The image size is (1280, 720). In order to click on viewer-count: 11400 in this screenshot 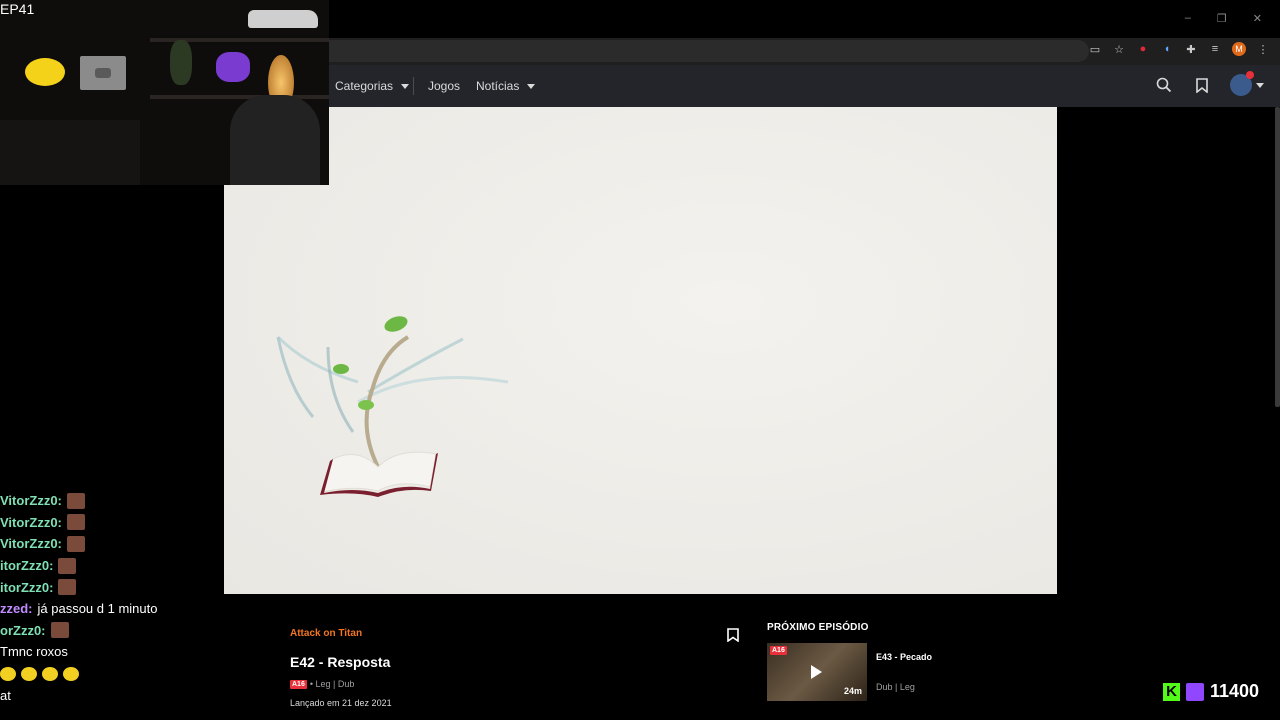, I will do `click(1235, 691)`.